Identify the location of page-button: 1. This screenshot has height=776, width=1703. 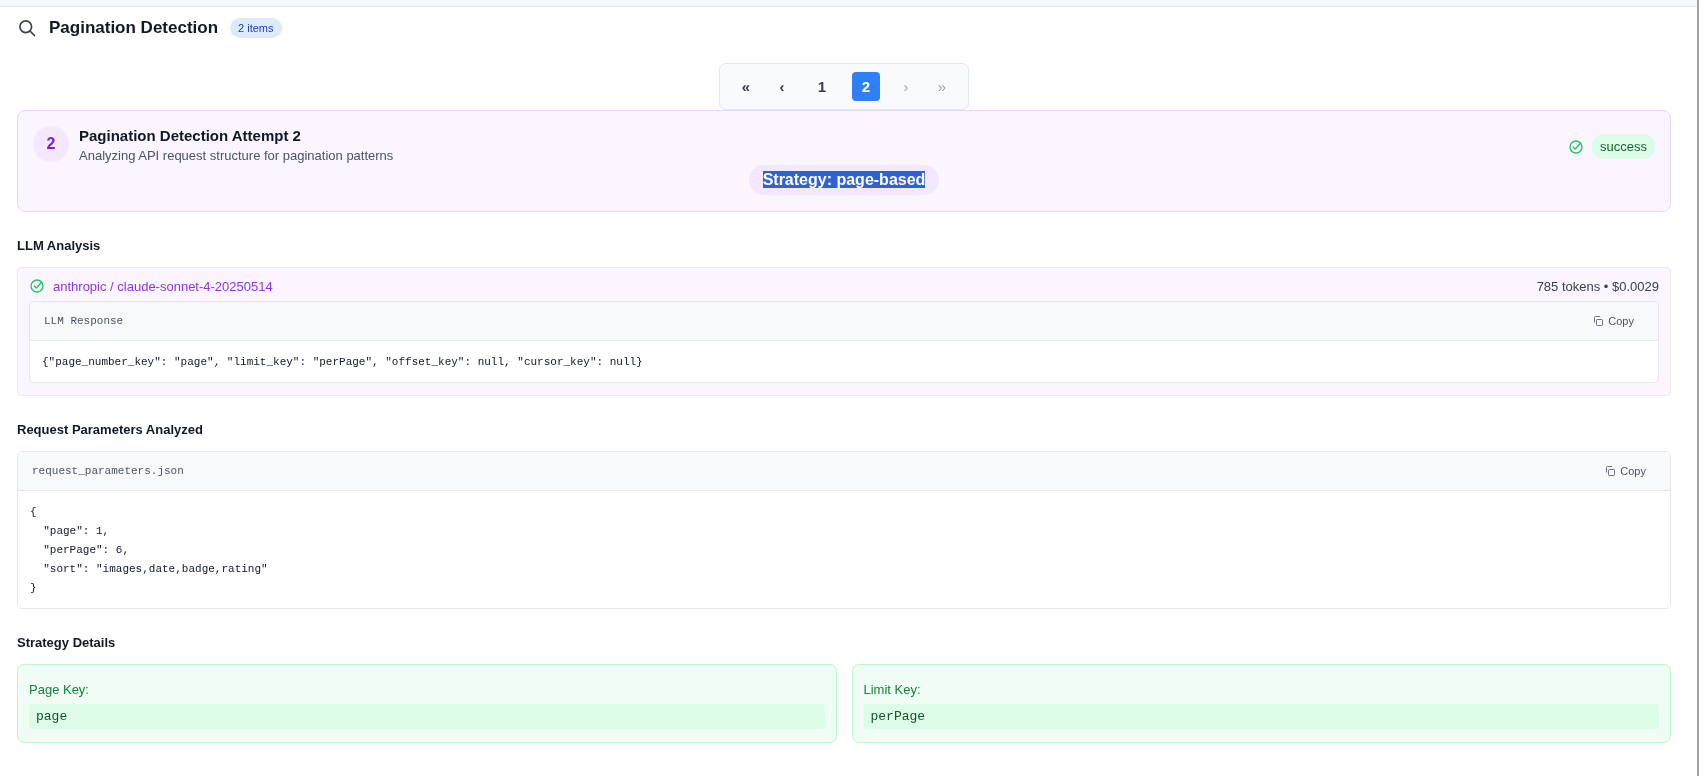
(822, 86).